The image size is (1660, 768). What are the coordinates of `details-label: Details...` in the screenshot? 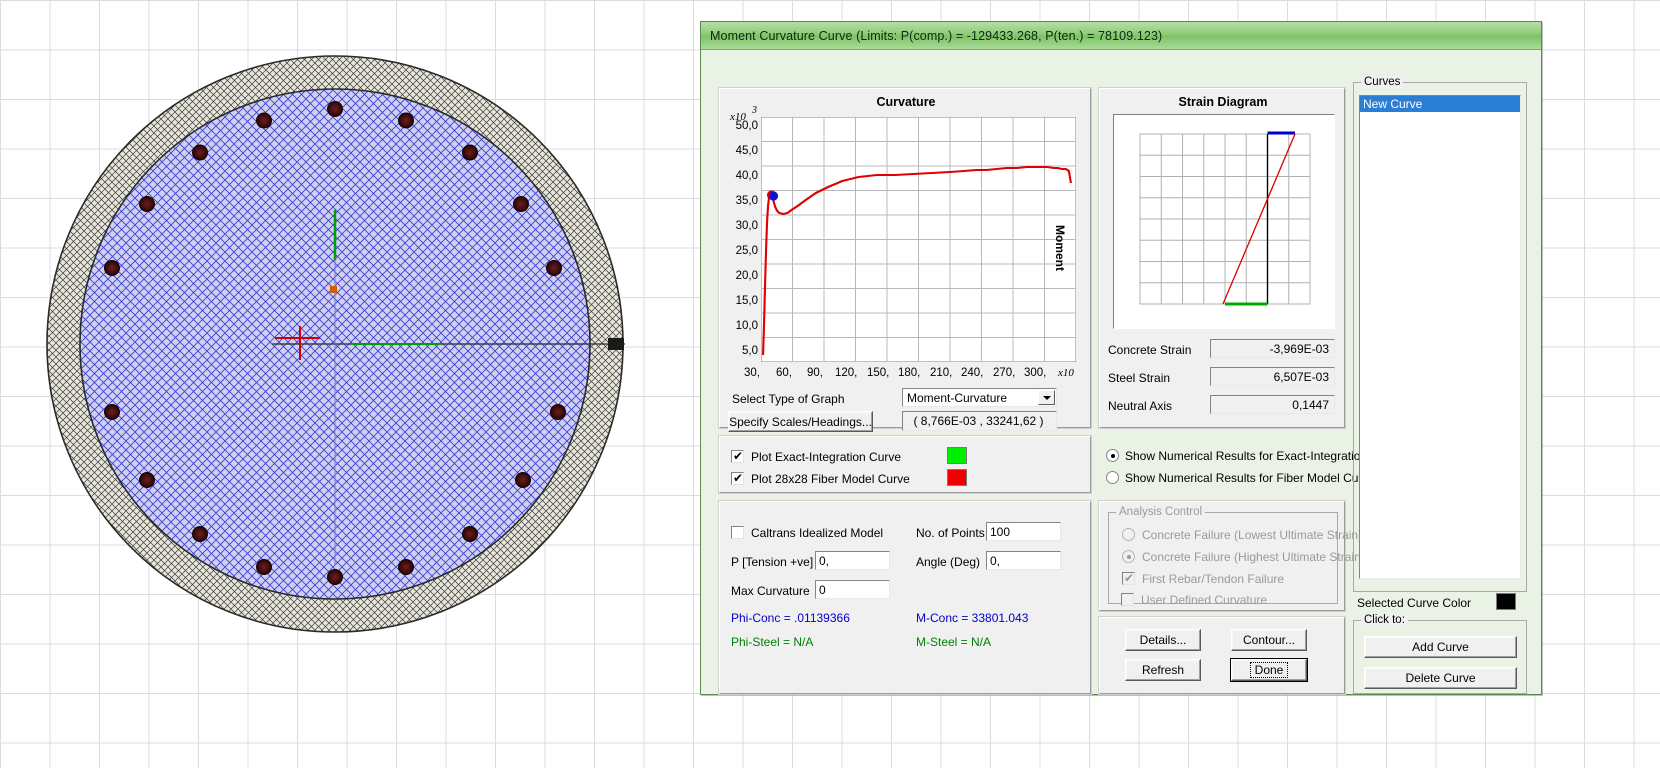 It's located at (1163, 640).